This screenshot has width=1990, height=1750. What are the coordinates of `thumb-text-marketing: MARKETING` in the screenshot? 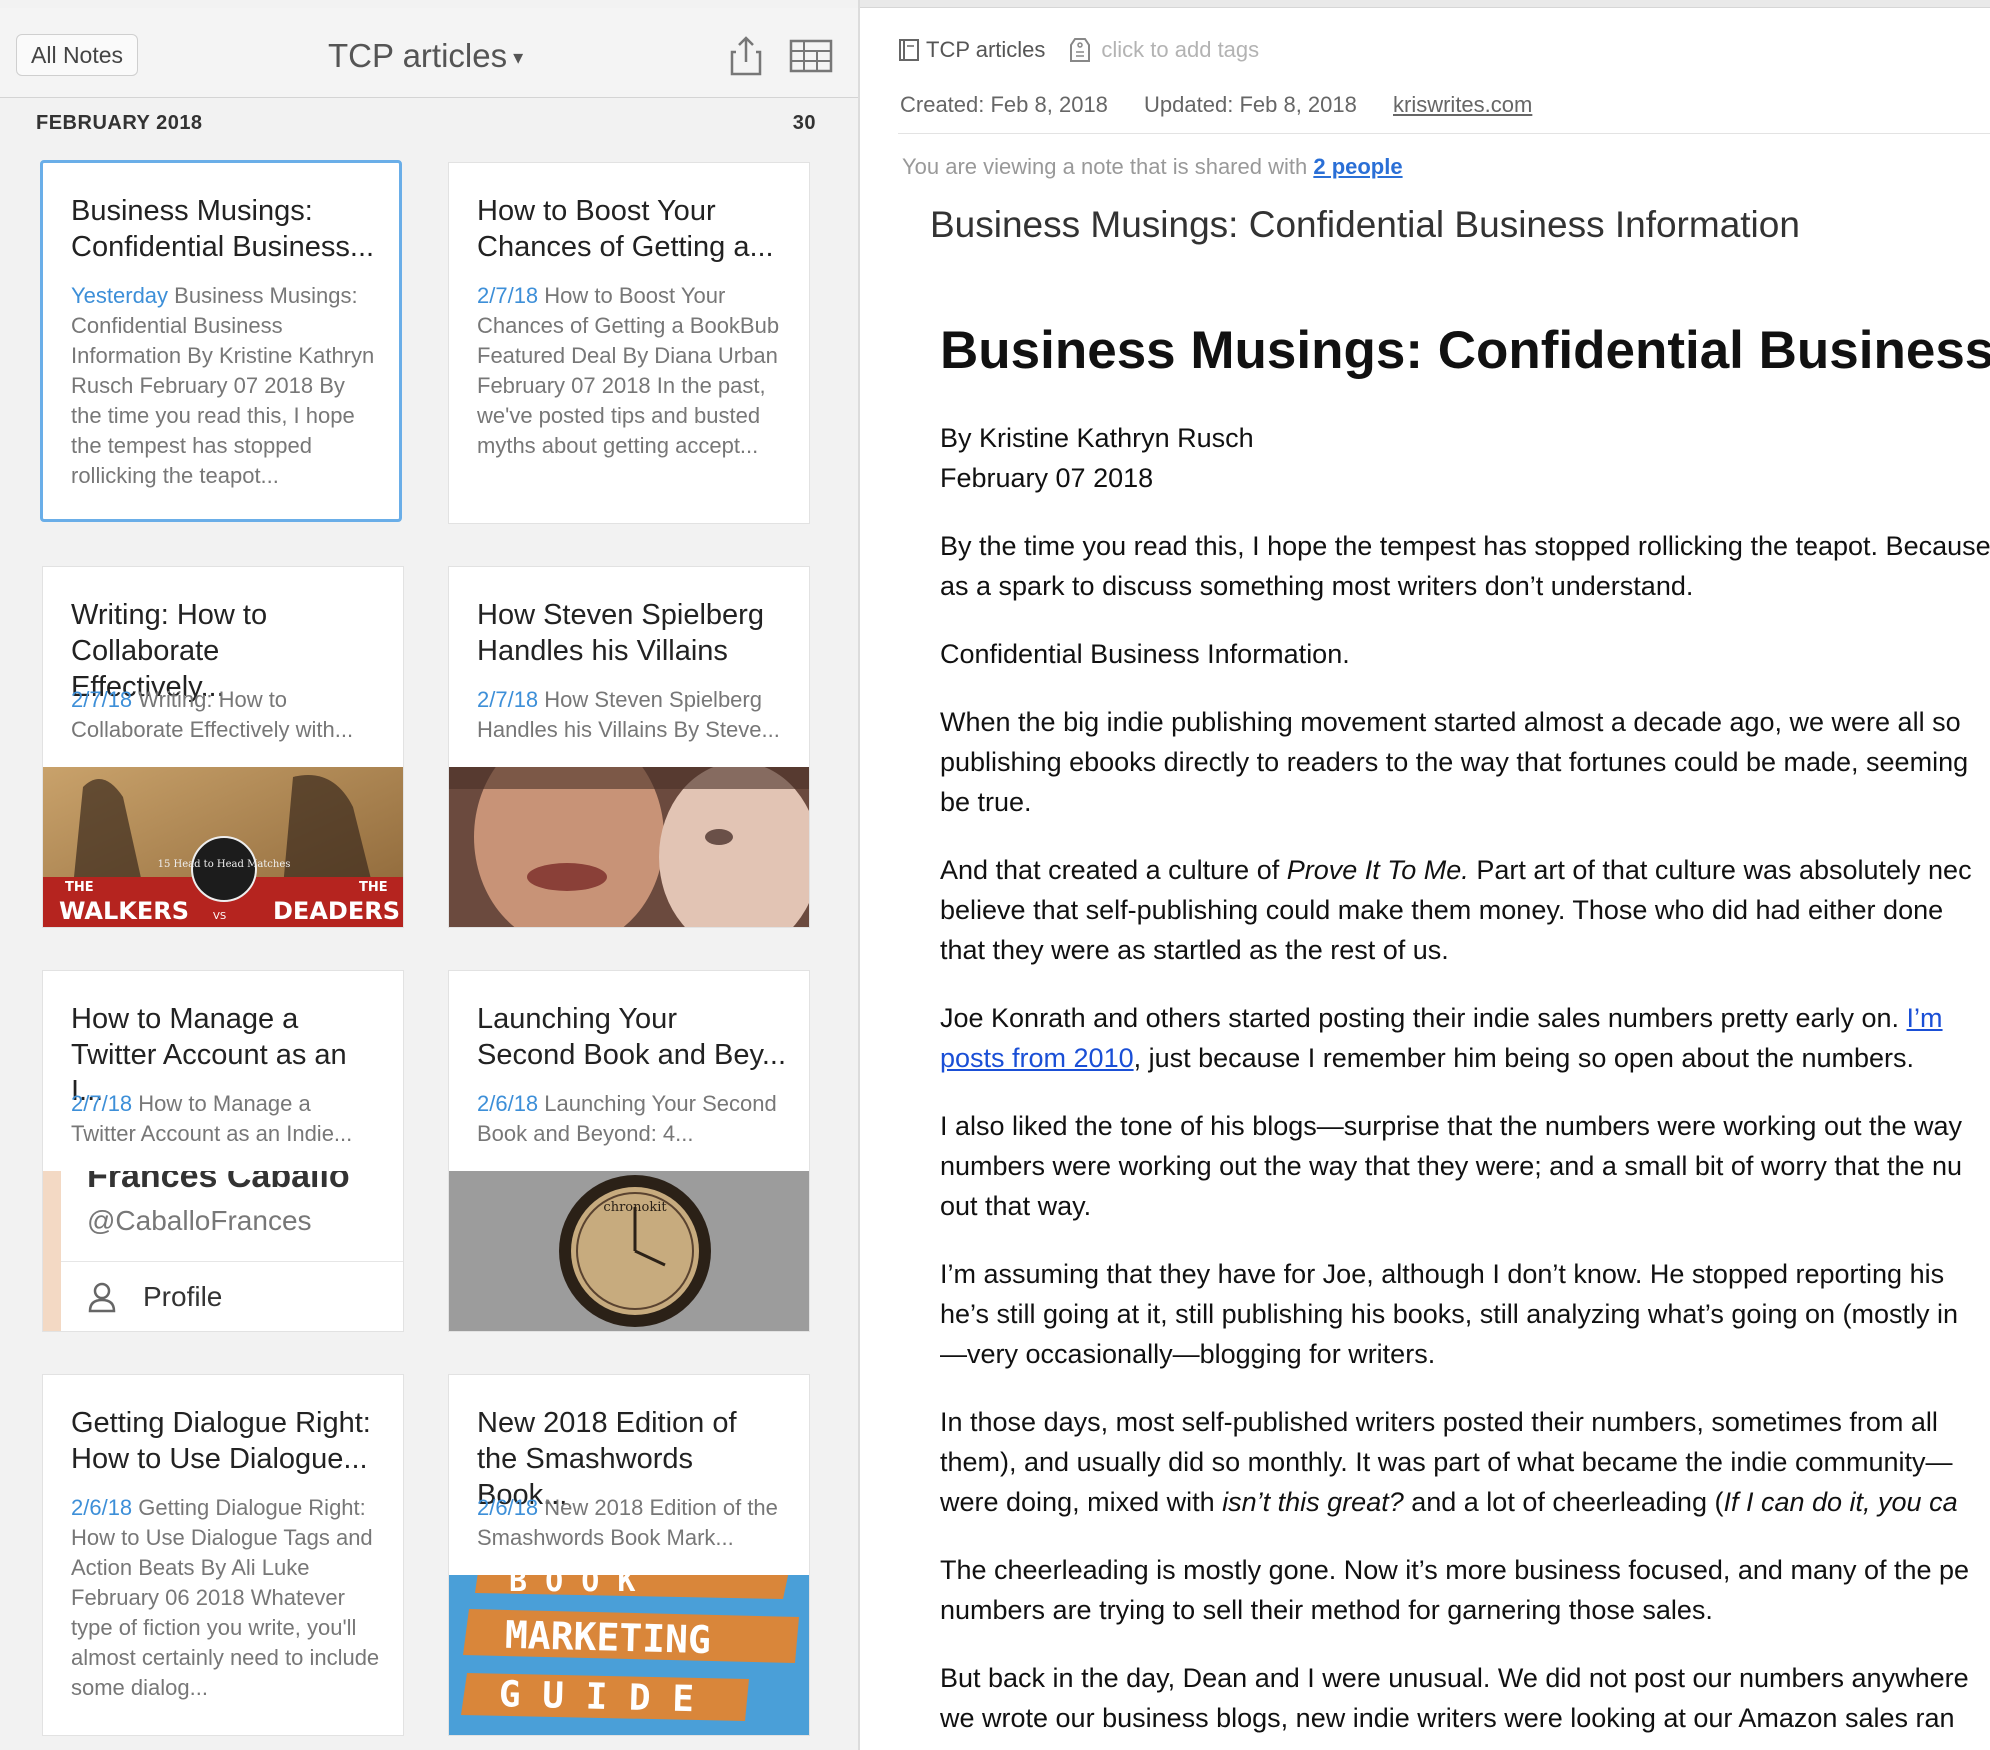 It's located at (607, 1637).